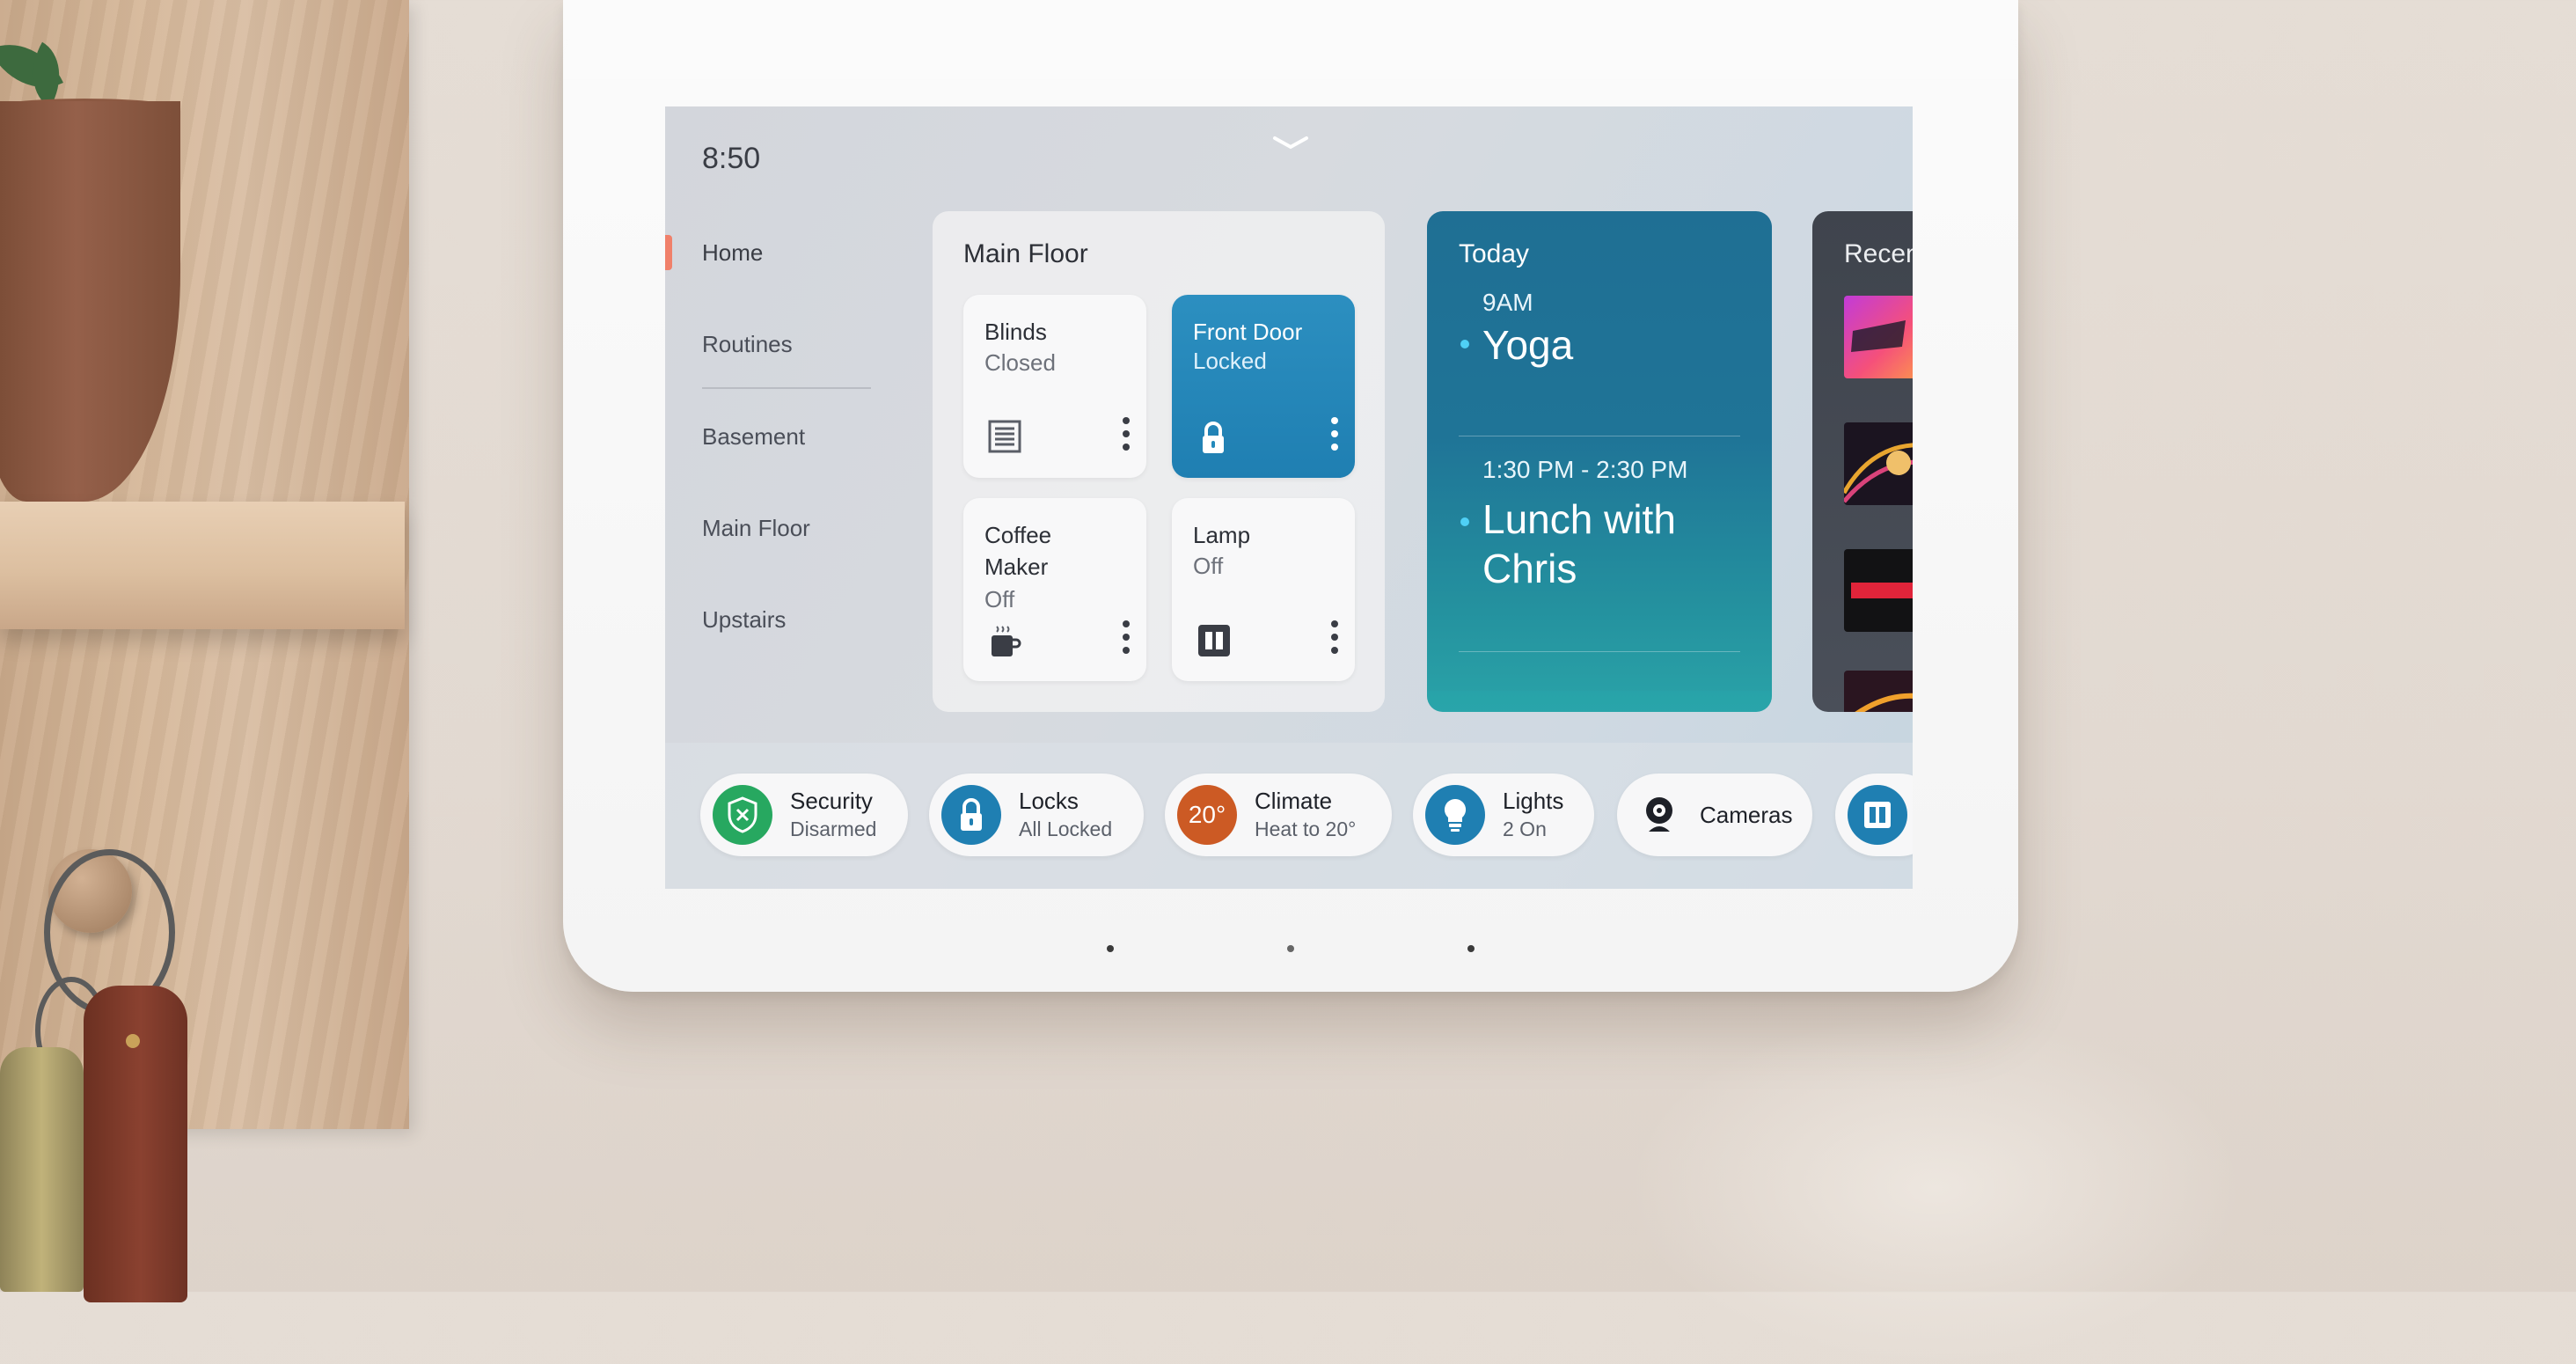 The width and height of the screenshot is (2576, 1364). I want to click on chip-subtitle: 2 On, so click(1525, 829).